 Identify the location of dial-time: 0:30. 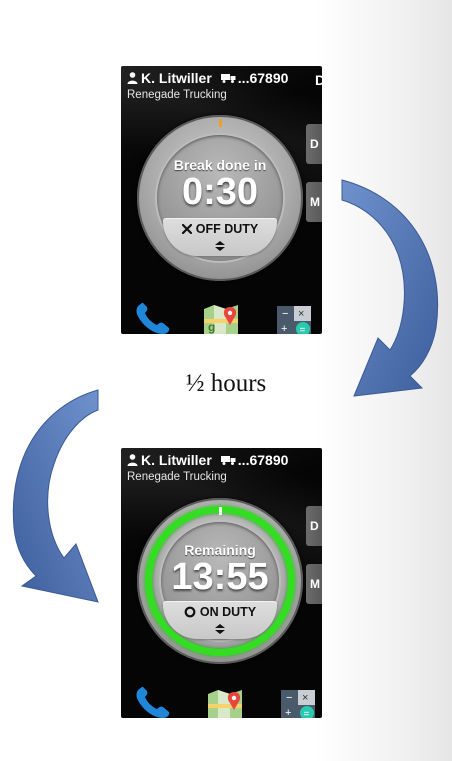
(220, 192).